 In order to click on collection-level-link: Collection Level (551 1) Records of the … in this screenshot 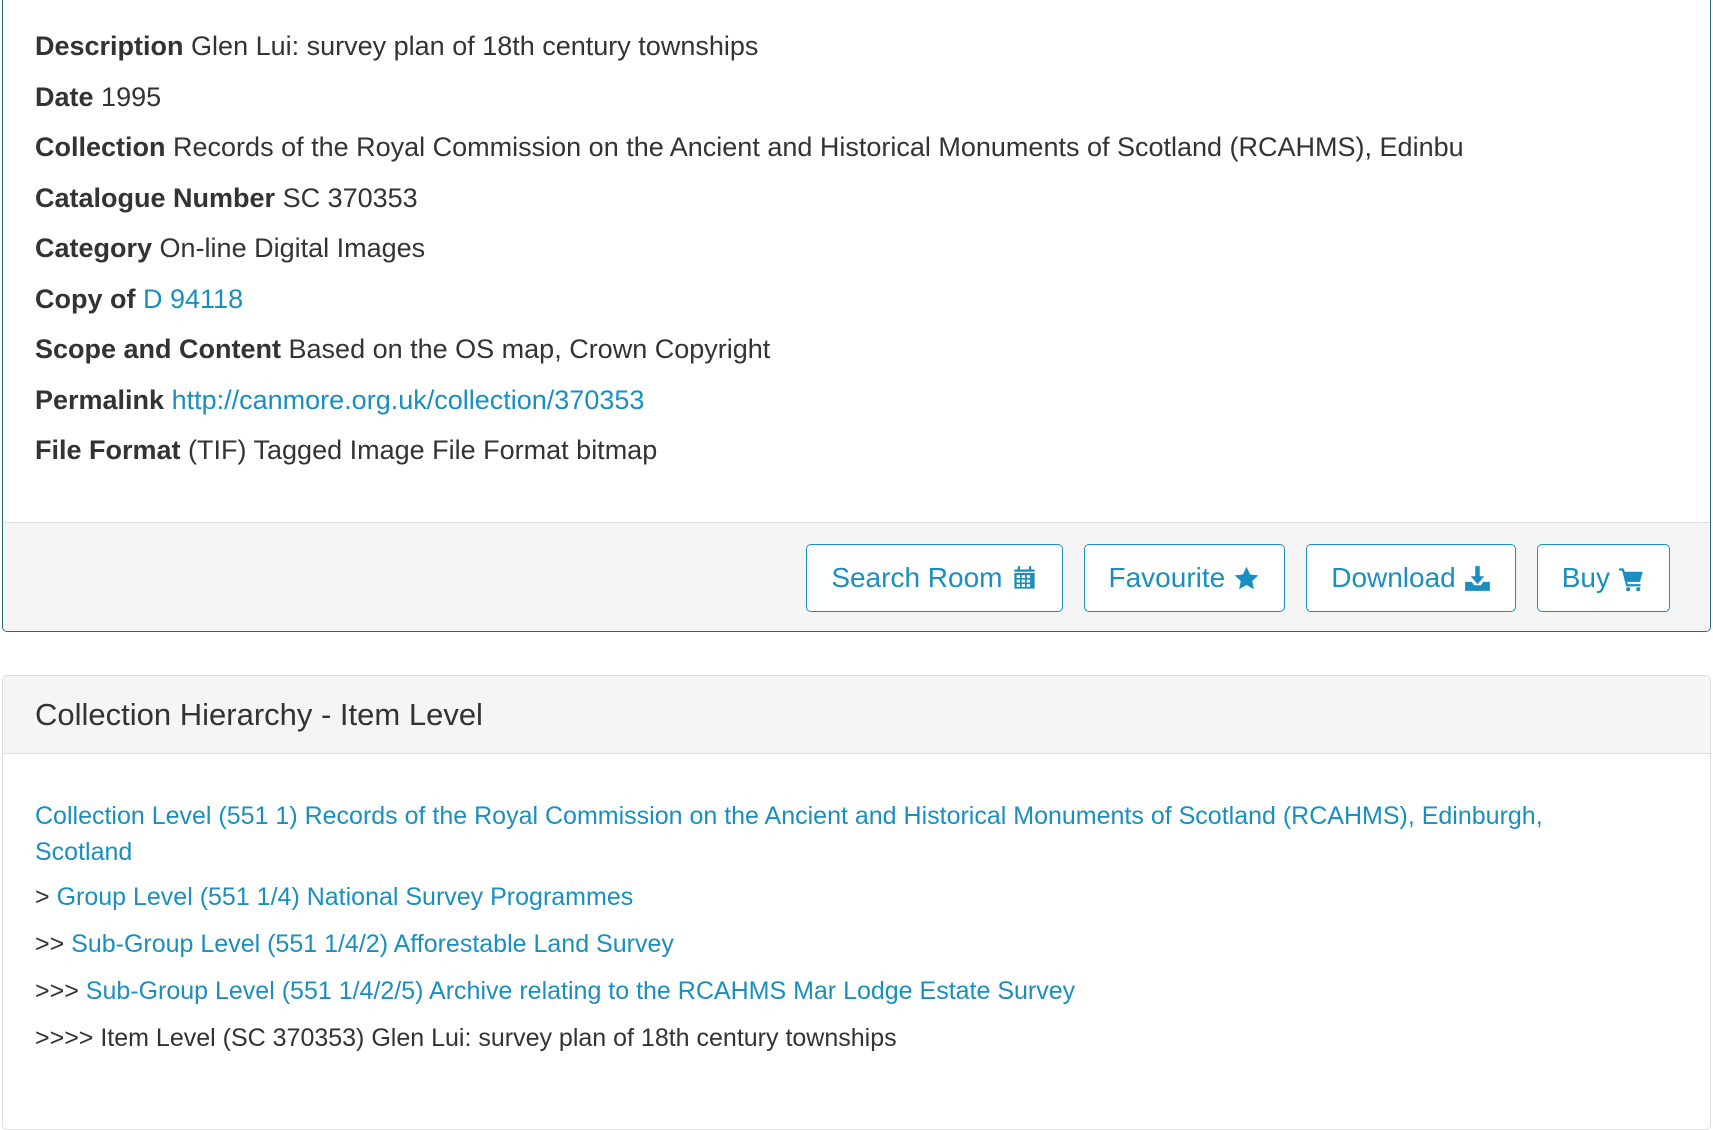, I will do `click(789, 834)`.